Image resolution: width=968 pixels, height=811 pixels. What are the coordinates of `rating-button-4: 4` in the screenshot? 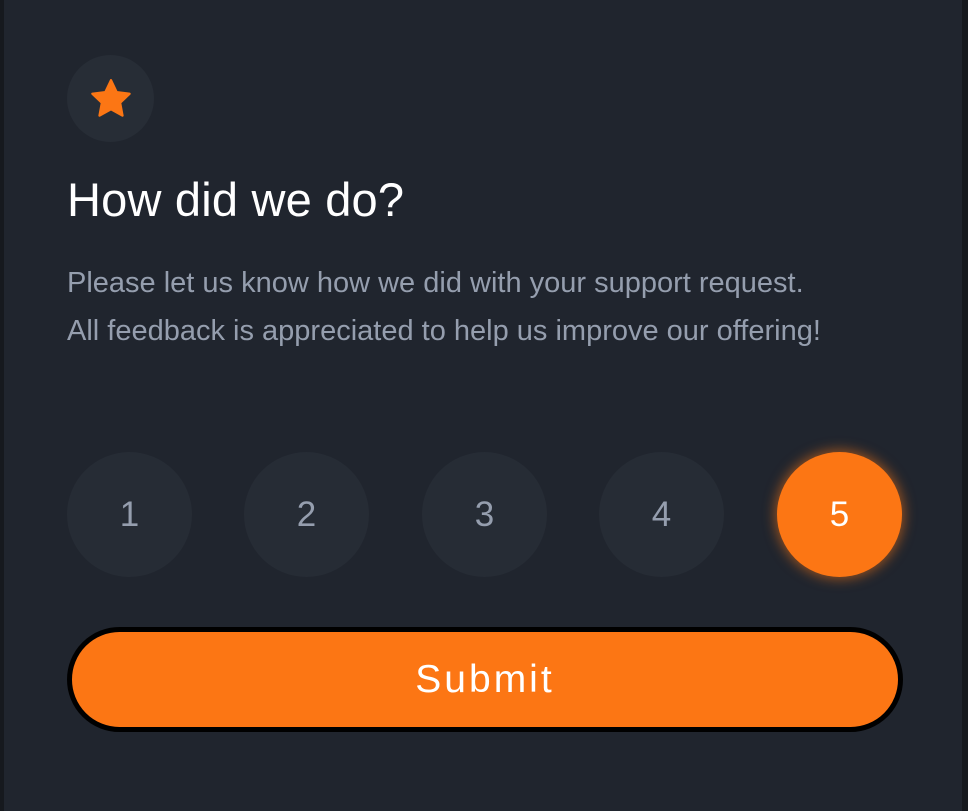 It's located at (661, 514).